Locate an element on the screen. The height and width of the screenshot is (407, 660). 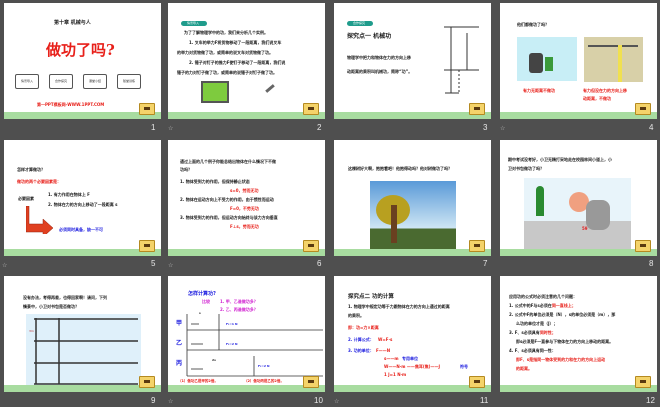
unit-label: 符号 is located at coordinates (464, 366).